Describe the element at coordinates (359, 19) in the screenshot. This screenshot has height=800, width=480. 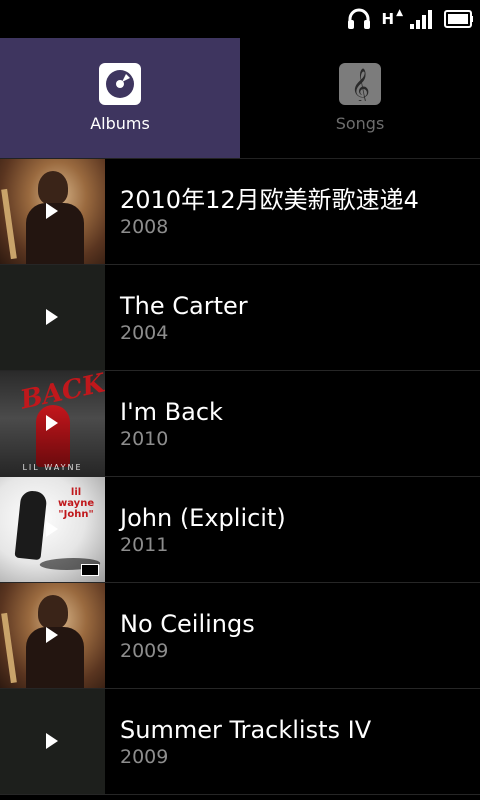
I see `headphones-icon` at that location.